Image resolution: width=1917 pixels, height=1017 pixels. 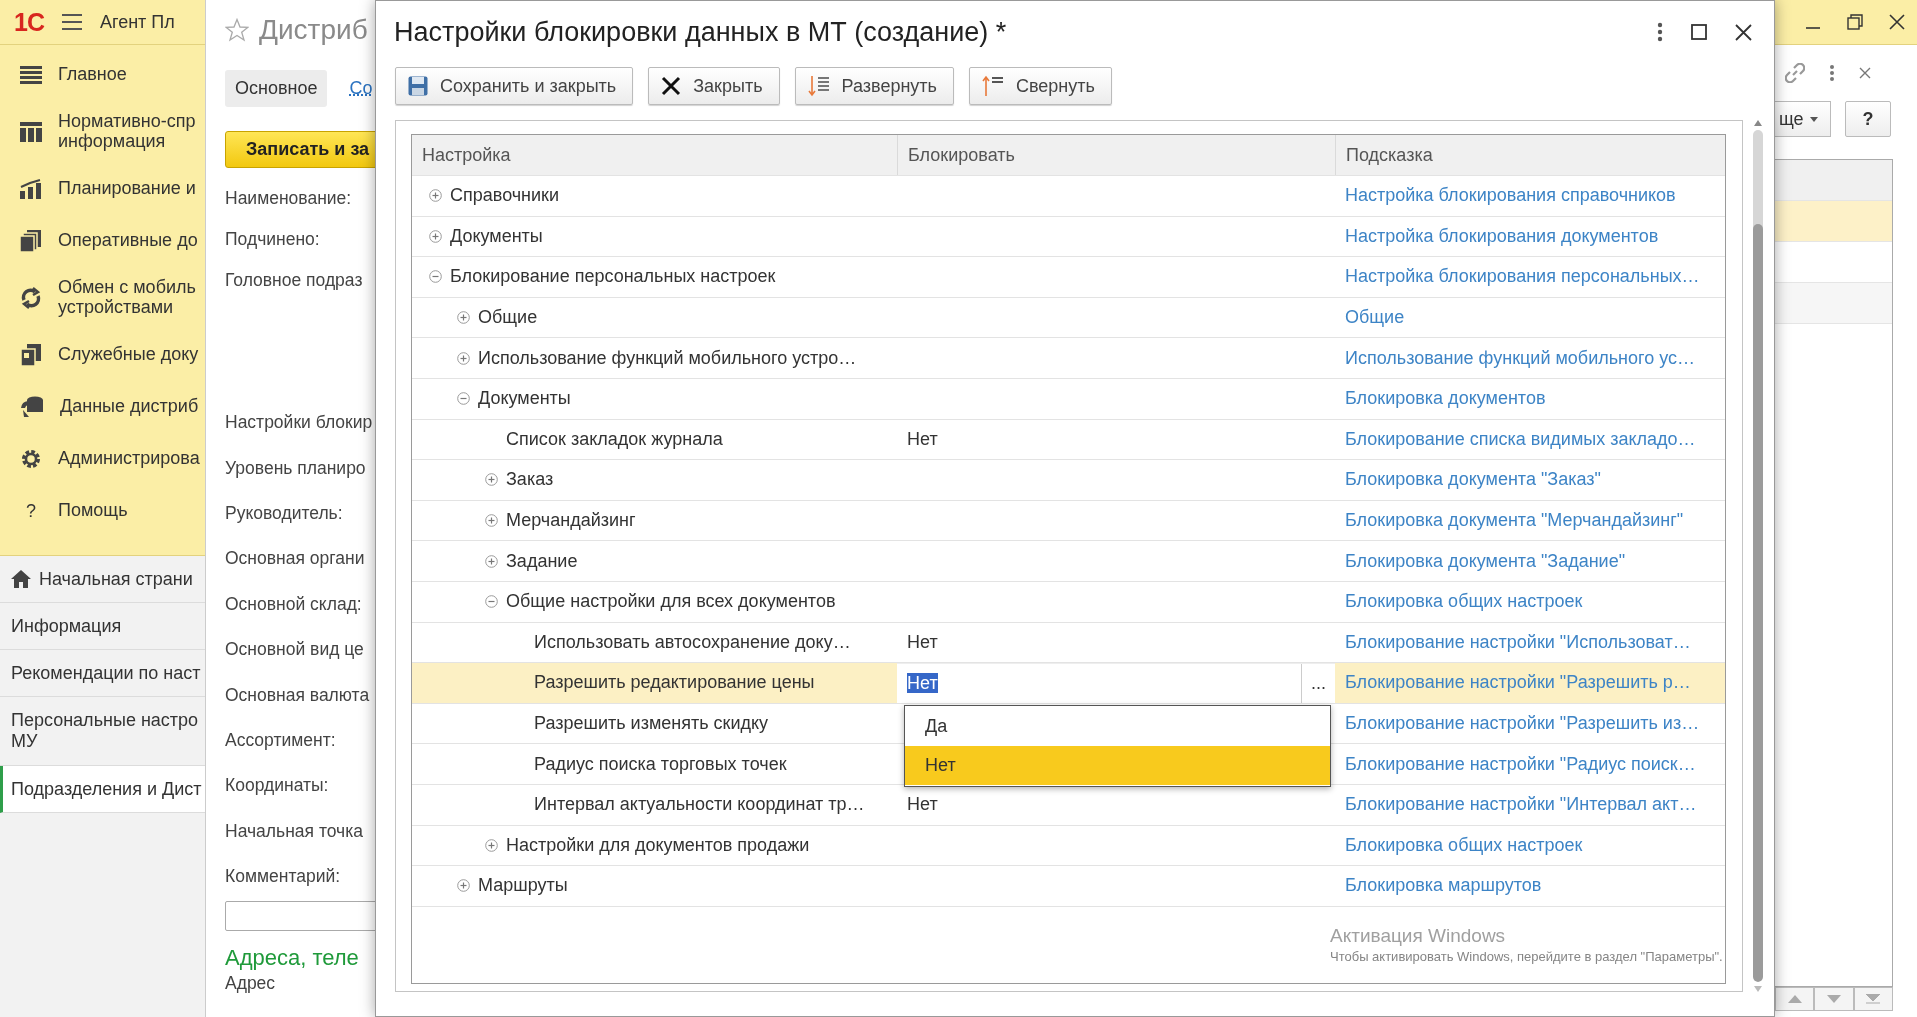 I want to click on setting-name: Справочники, so click(x=505, y=196).